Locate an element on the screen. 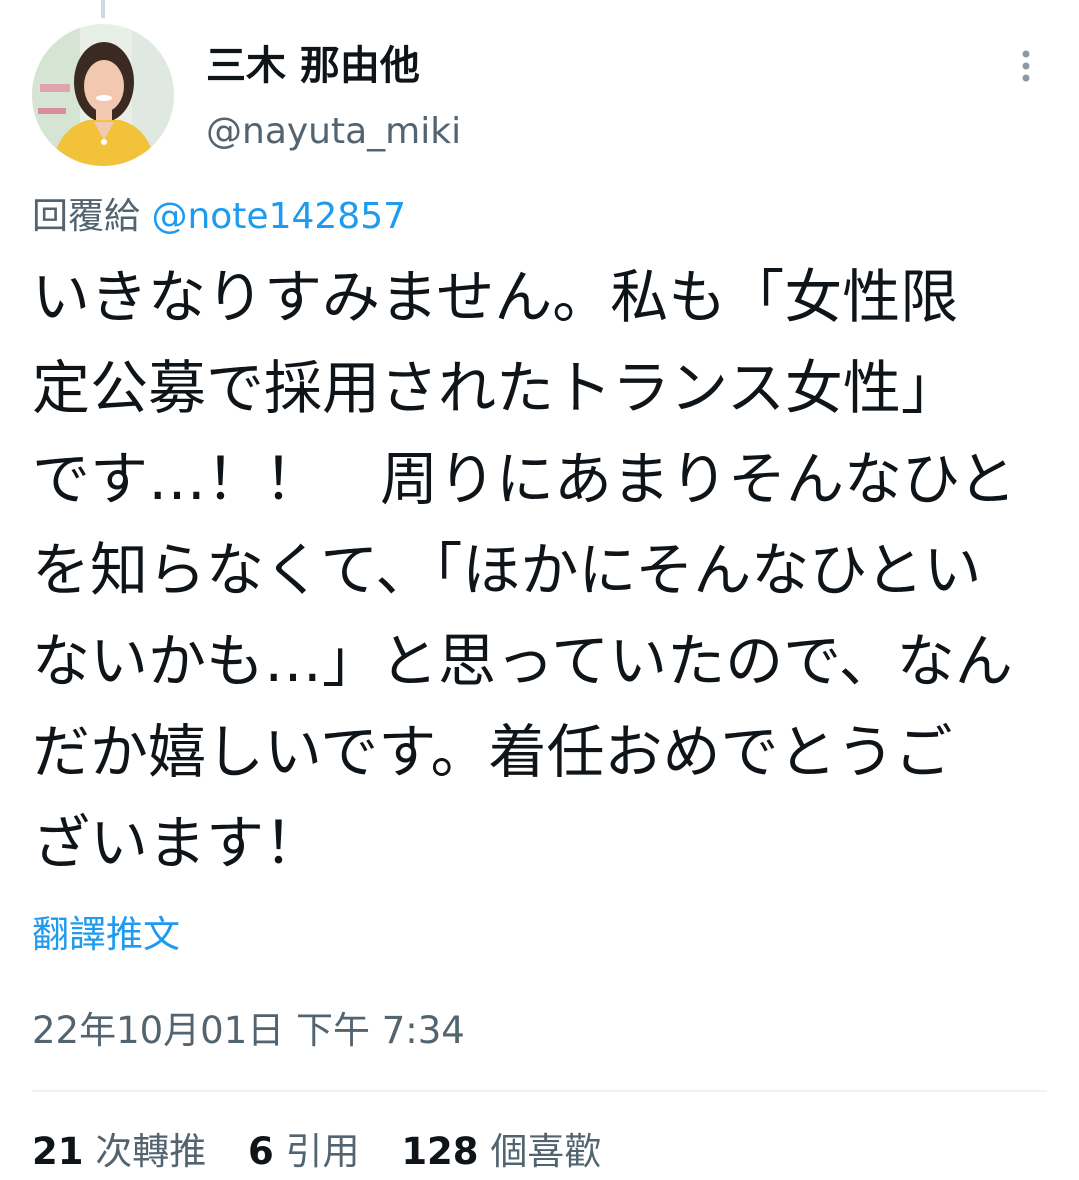  tweet-text-line: を知らなくて、「ほかにそんなひとい is located at coordinates (507, 570).